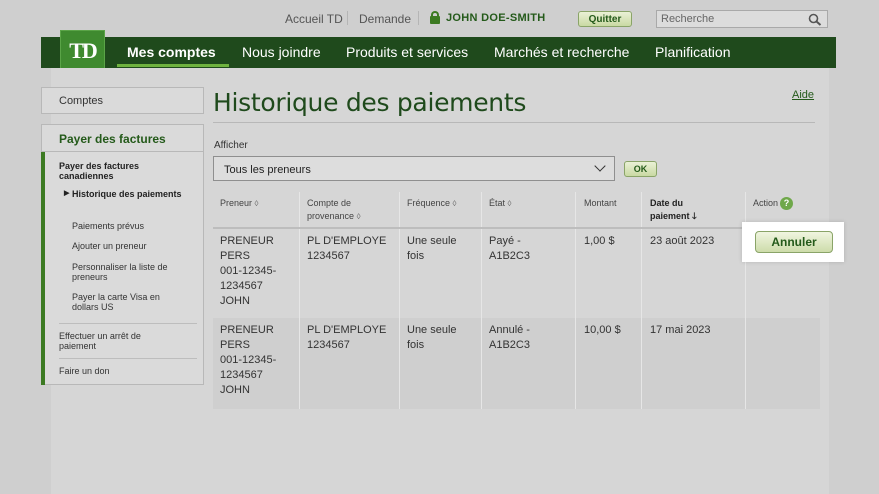  Describe the element at coordinates (435, 17) in the screenshot. I see `lock-icon` at that location.